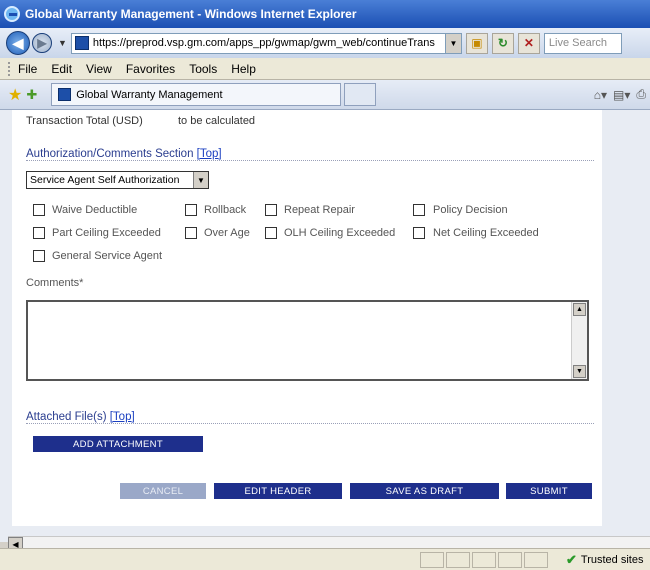 This screenshot has height=570, width=650. I want to click on menu-view: View, so click(99, 69).